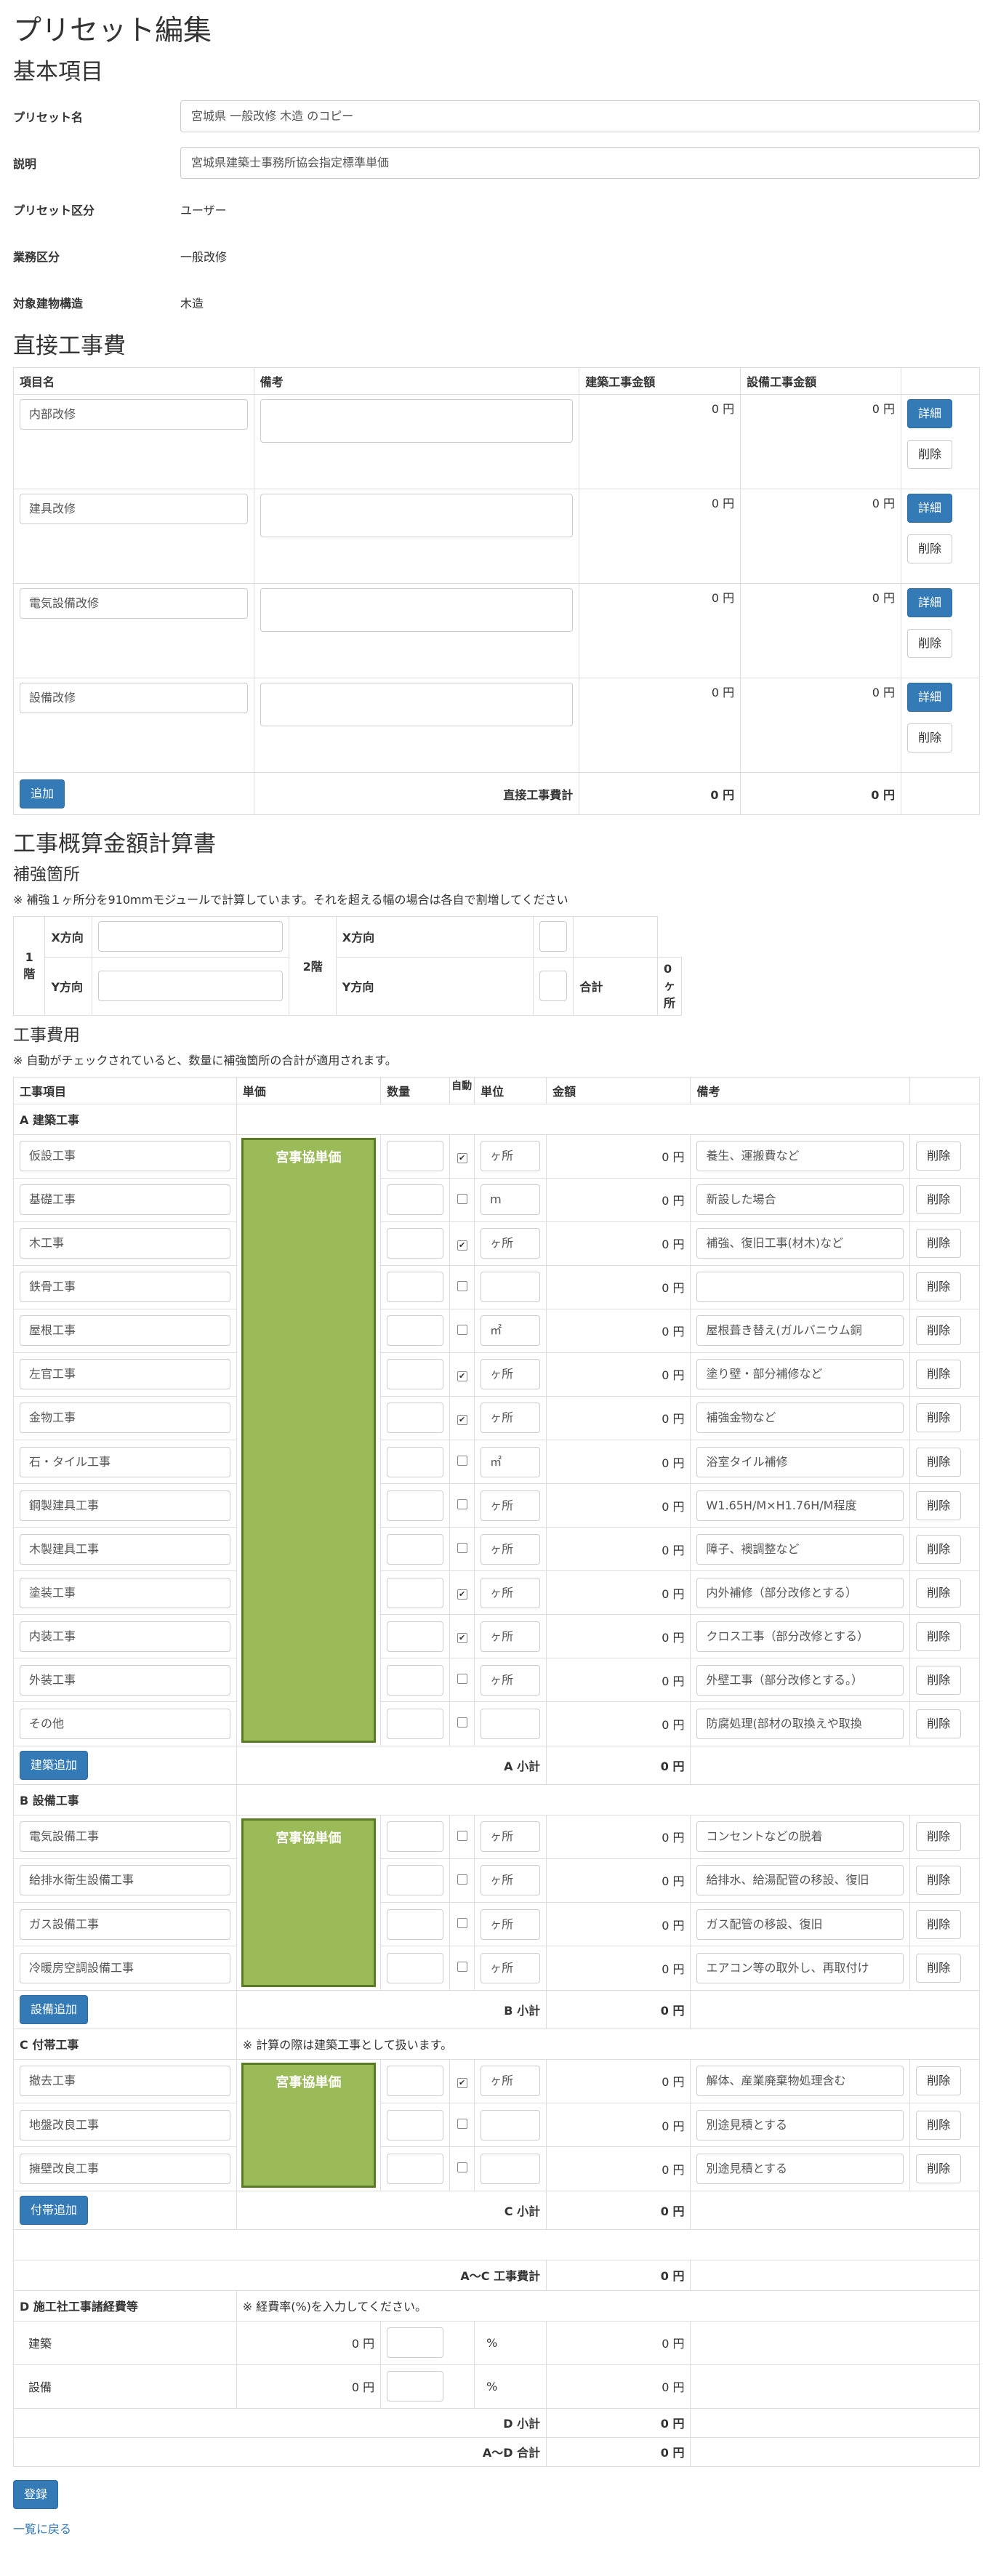 Image resolution: width=993 pixels, height=2576 pixels. Describe the element at coordinates (125, 1374) in the screenshot. I see `cost-item-input: 左官工事` at that location.